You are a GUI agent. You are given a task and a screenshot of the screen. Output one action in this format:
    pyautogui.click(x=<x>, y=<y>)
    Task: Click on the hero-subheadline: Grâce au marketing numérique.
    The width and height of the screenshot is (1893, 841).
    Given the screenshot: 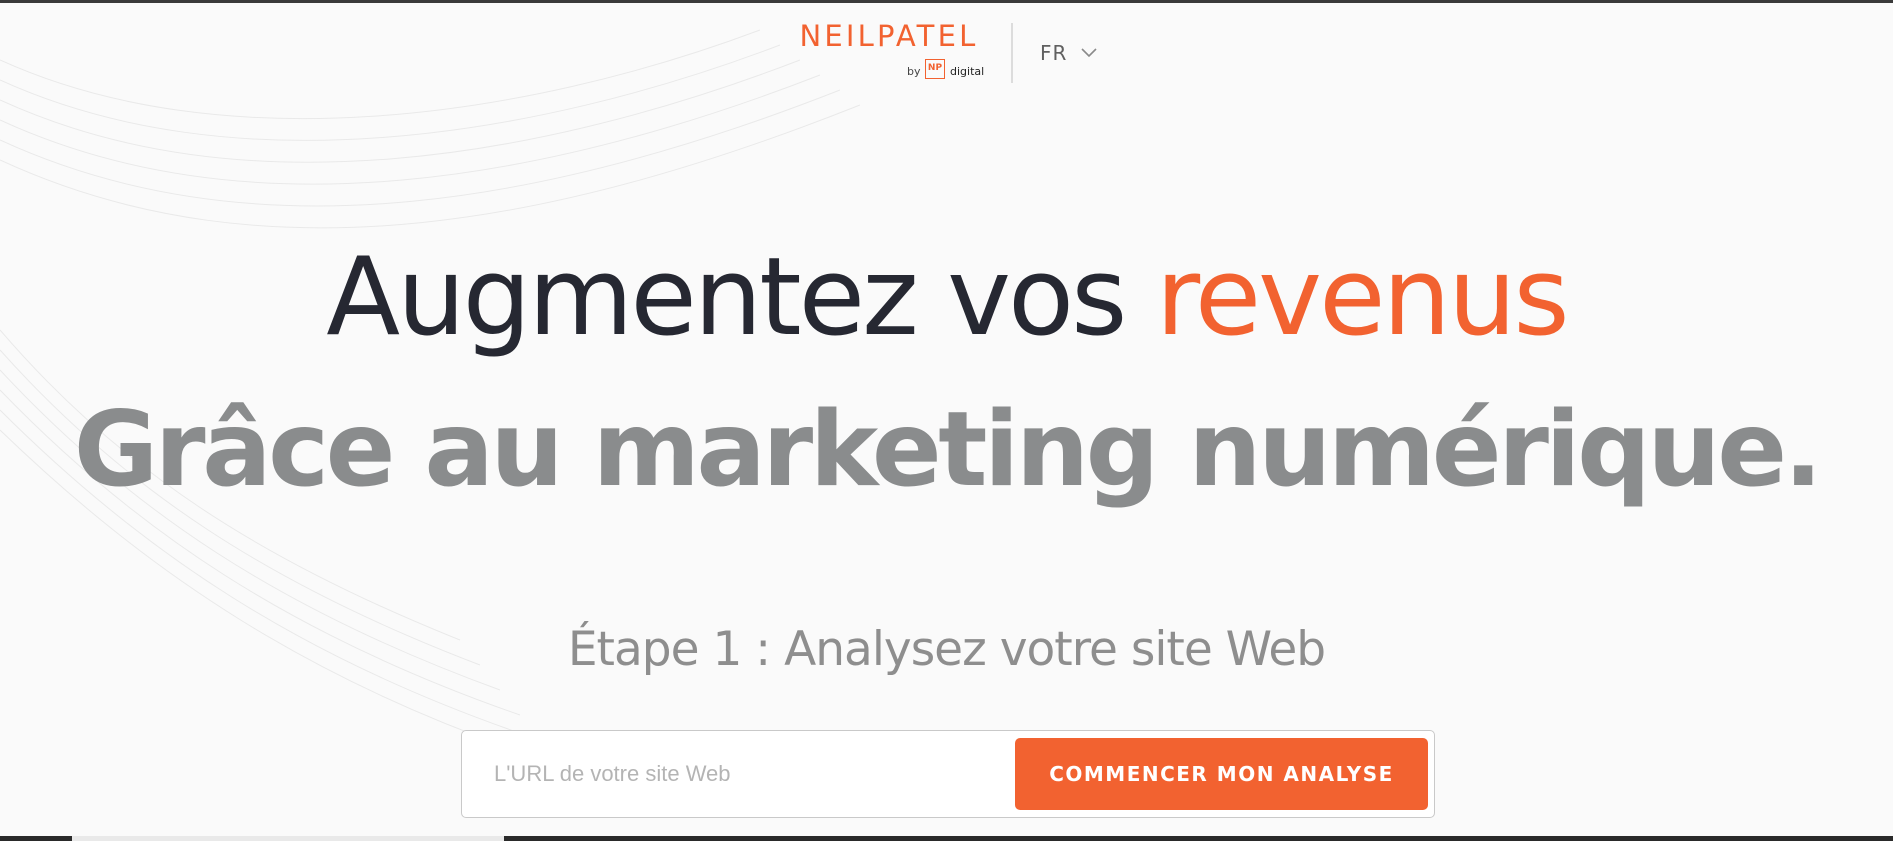 What is the action you would take?
    pyautogui.click(x=948, y=450)
    